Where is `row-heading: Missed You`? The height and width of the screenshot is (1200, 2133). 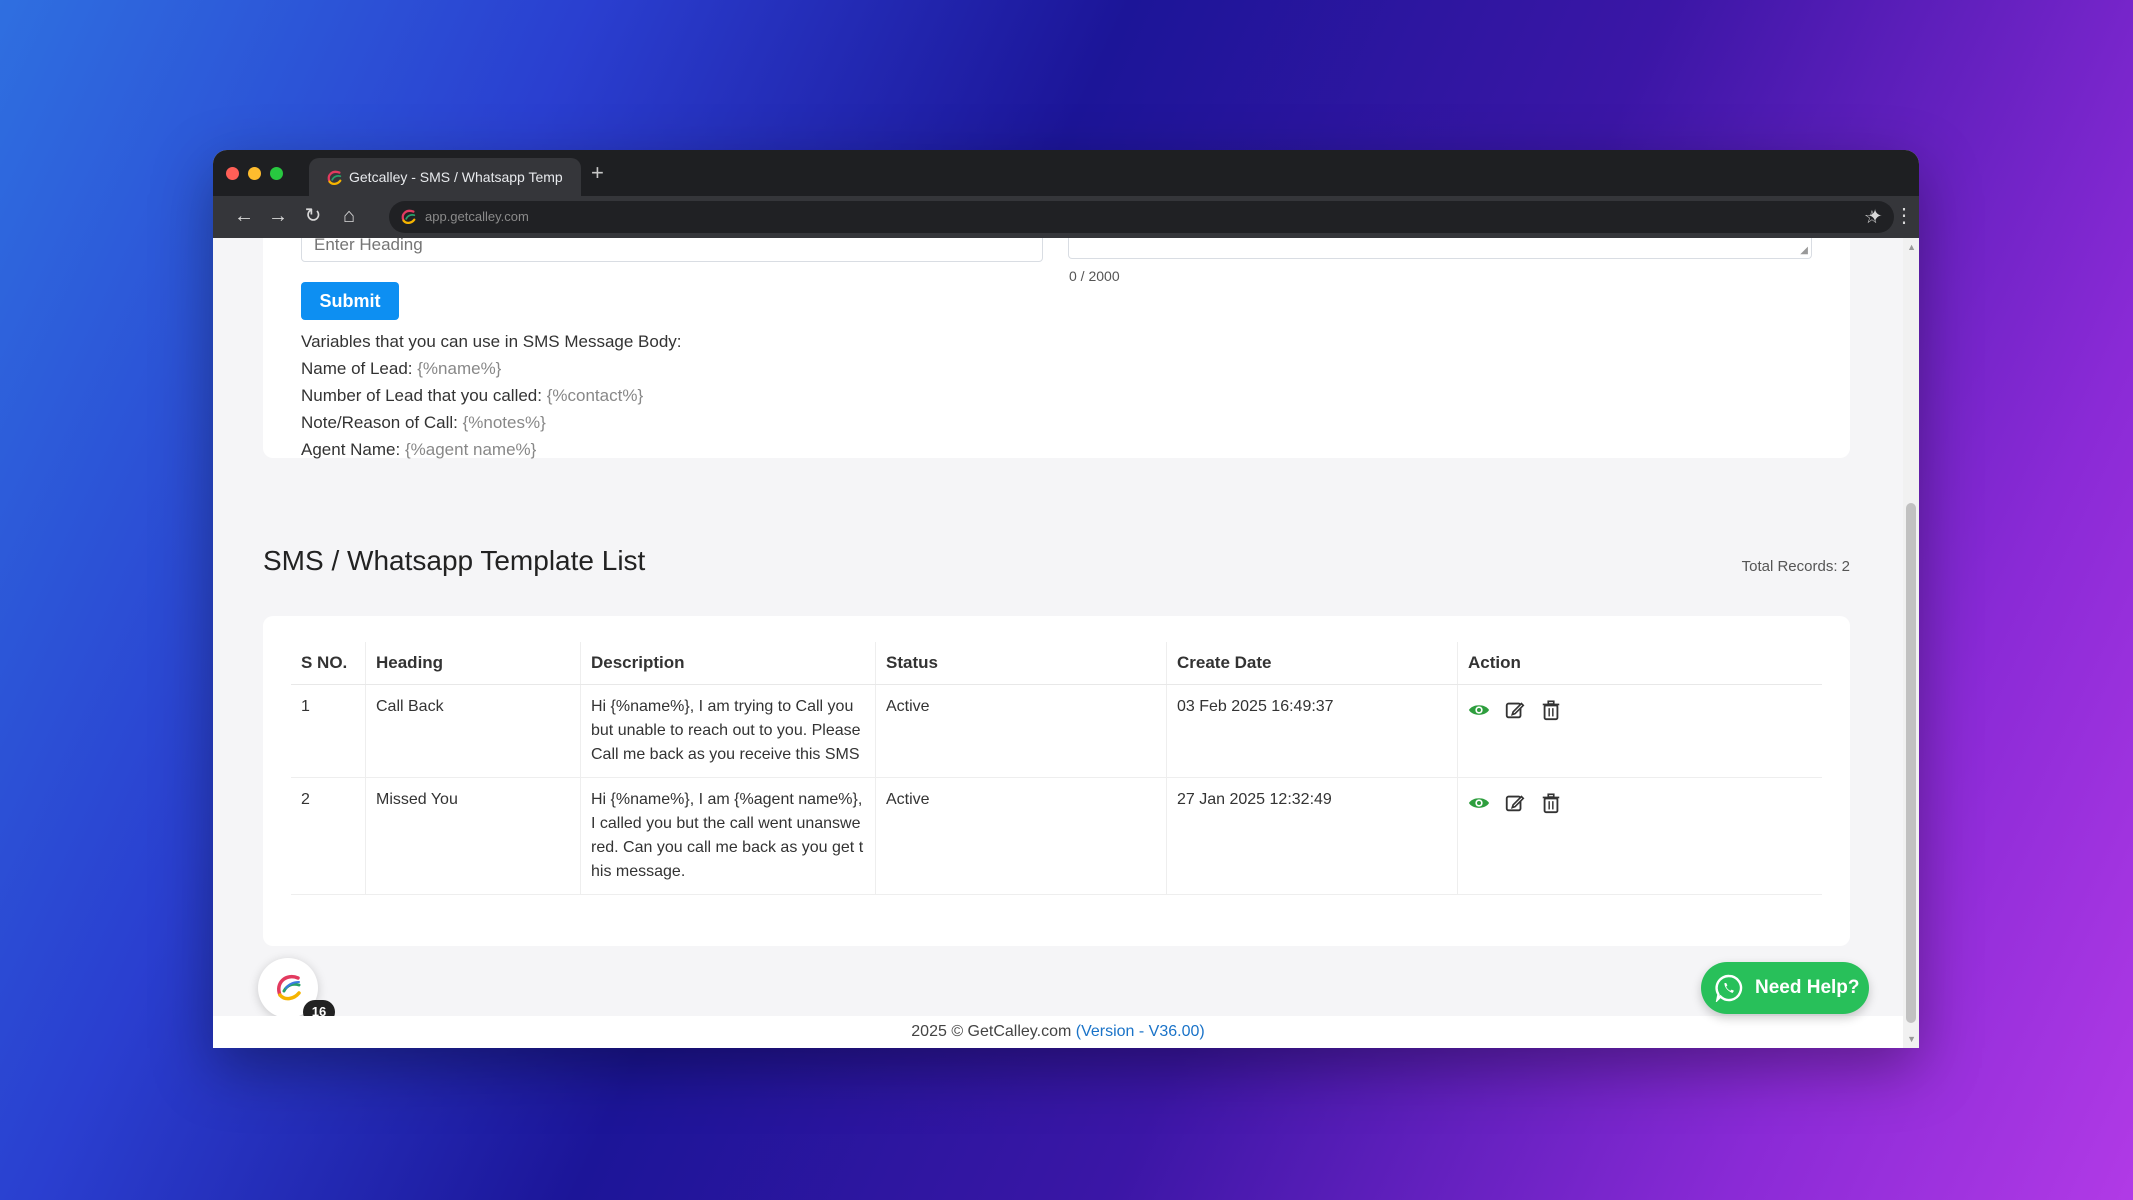
row-heading: Missed You is located at coordinates (473, 836).